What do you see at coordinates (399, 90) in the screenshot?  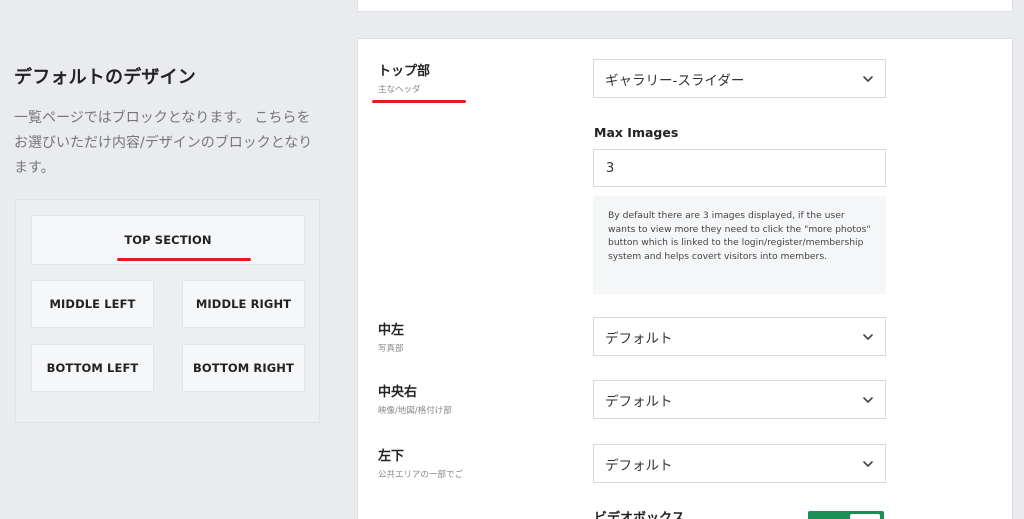 I see `top-section-subtitle: 主なヘッダ` at bounding box center [399, 90].